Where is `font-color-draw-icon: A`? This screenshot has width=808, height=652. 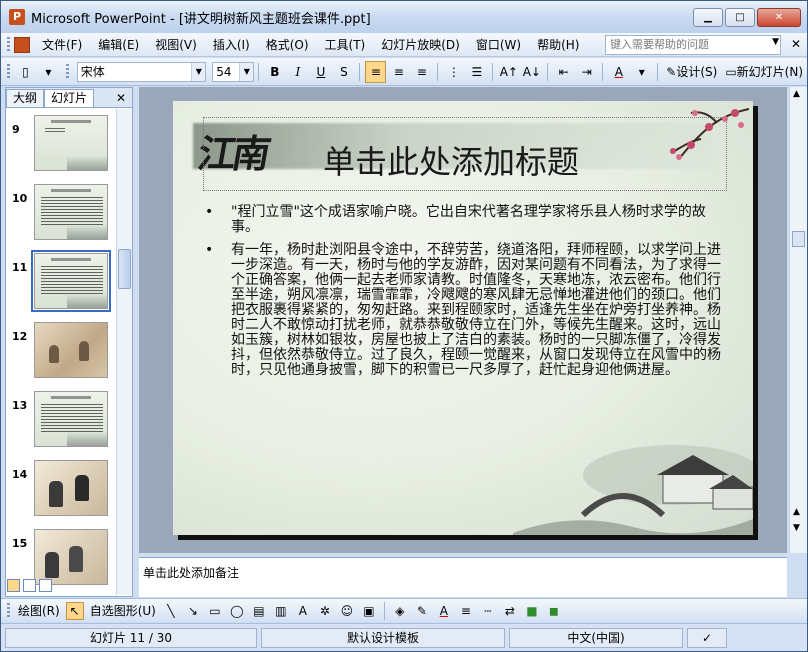 font-color-draw-icon: A is located at coordinates (444, 611).